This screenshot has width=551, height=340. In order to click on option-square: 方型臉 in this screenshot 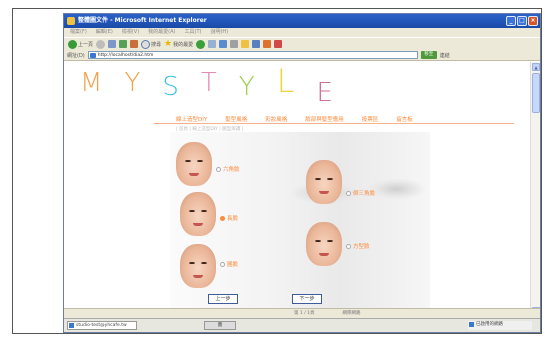, I will do `click(358, 246)`.